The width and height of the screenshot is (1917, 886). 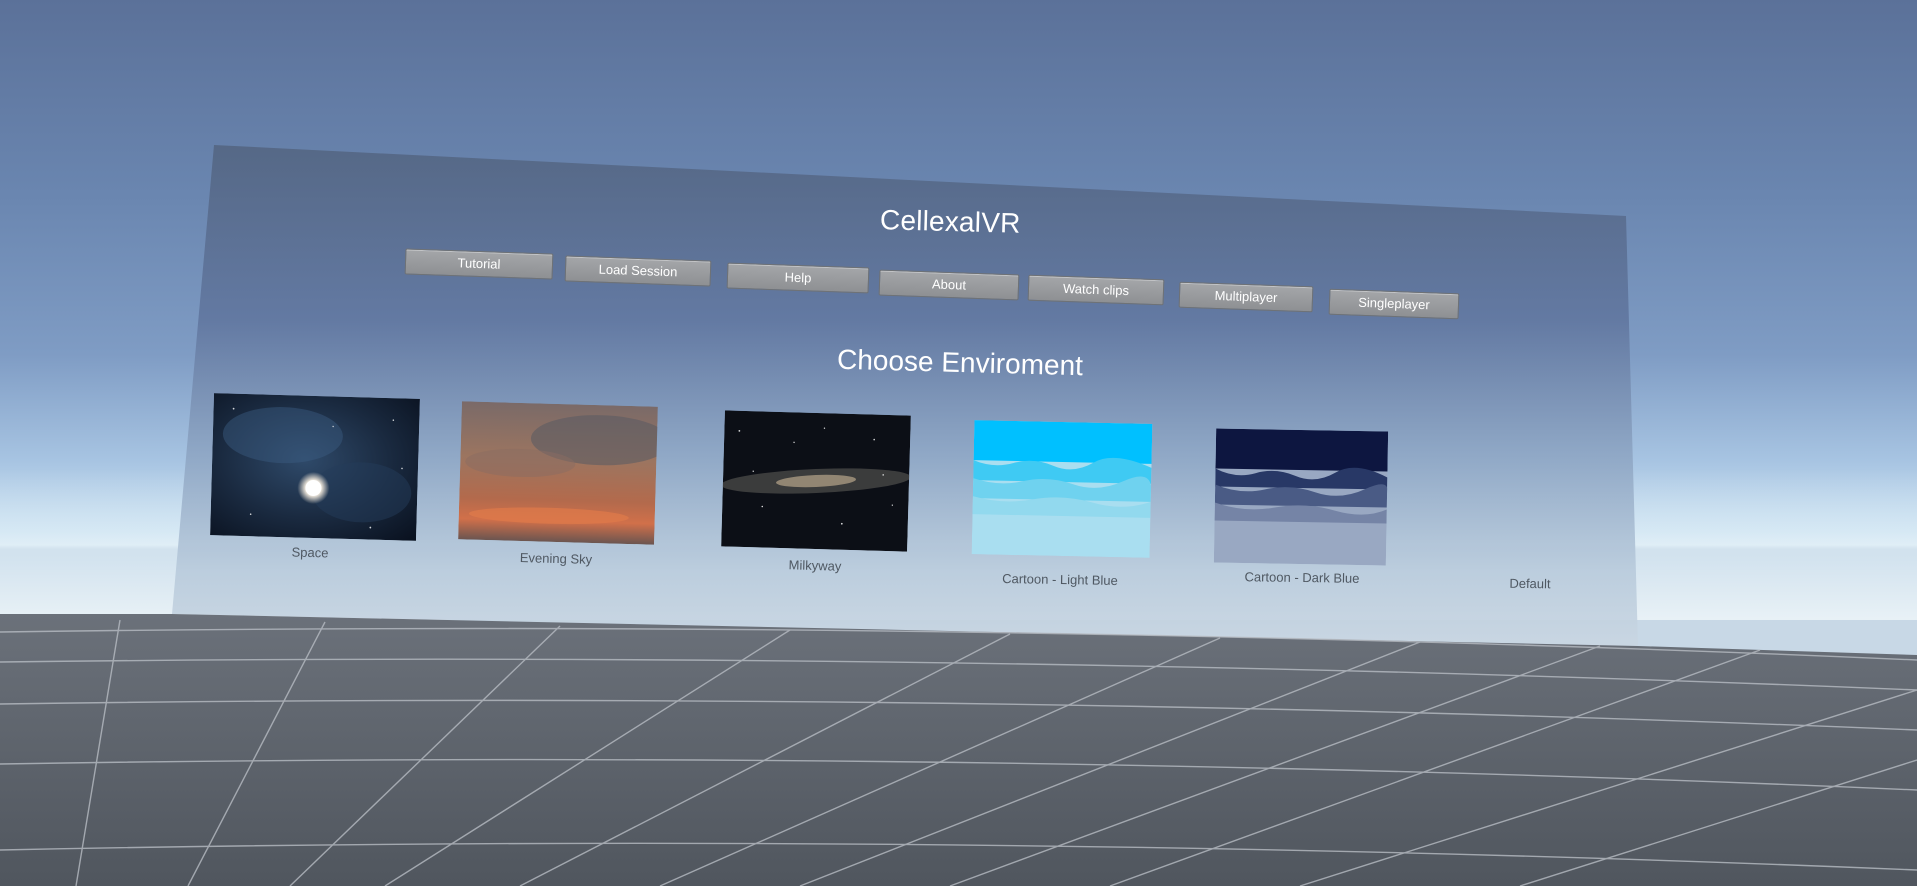 I want to click on milkyway-preview-icon, so click(x=816, y=481).